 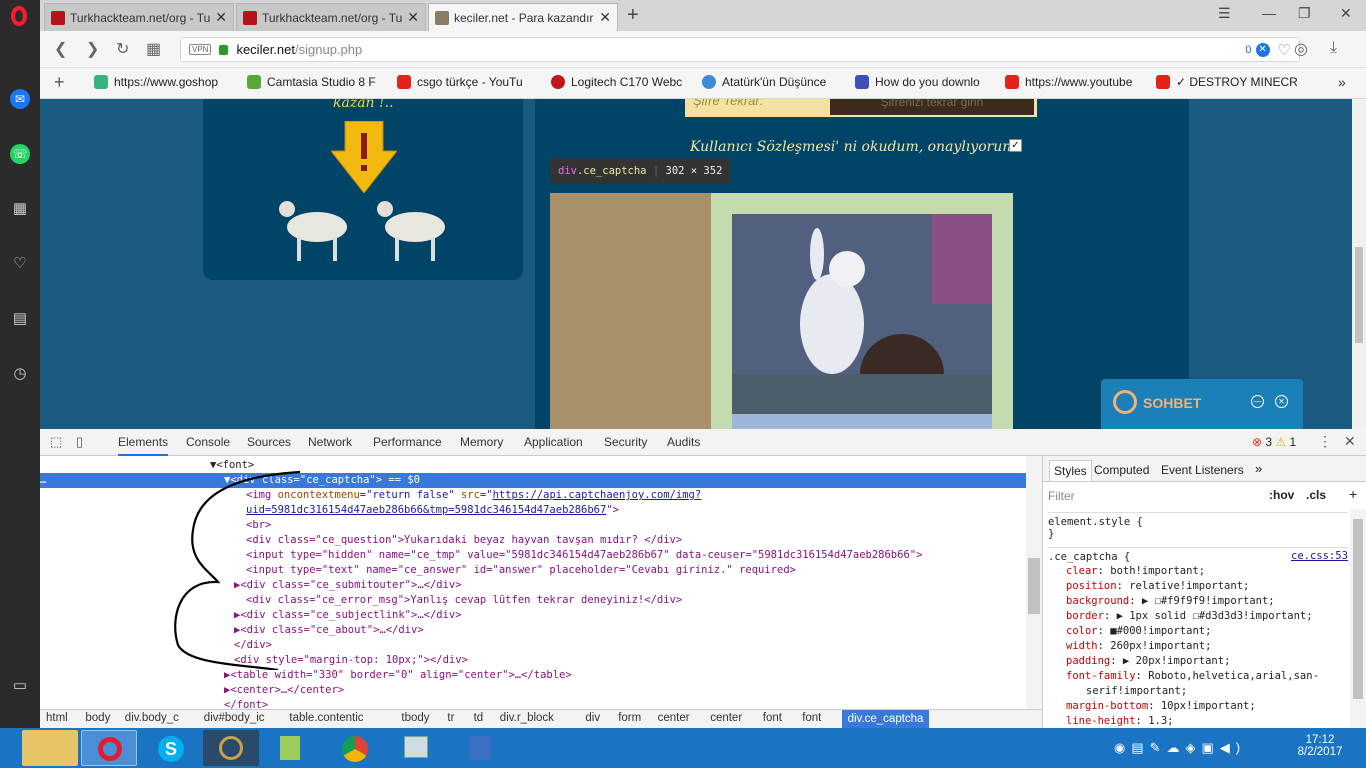 I want to click on css-property: line-height: 1.3;, so click(x=1216, y=721).